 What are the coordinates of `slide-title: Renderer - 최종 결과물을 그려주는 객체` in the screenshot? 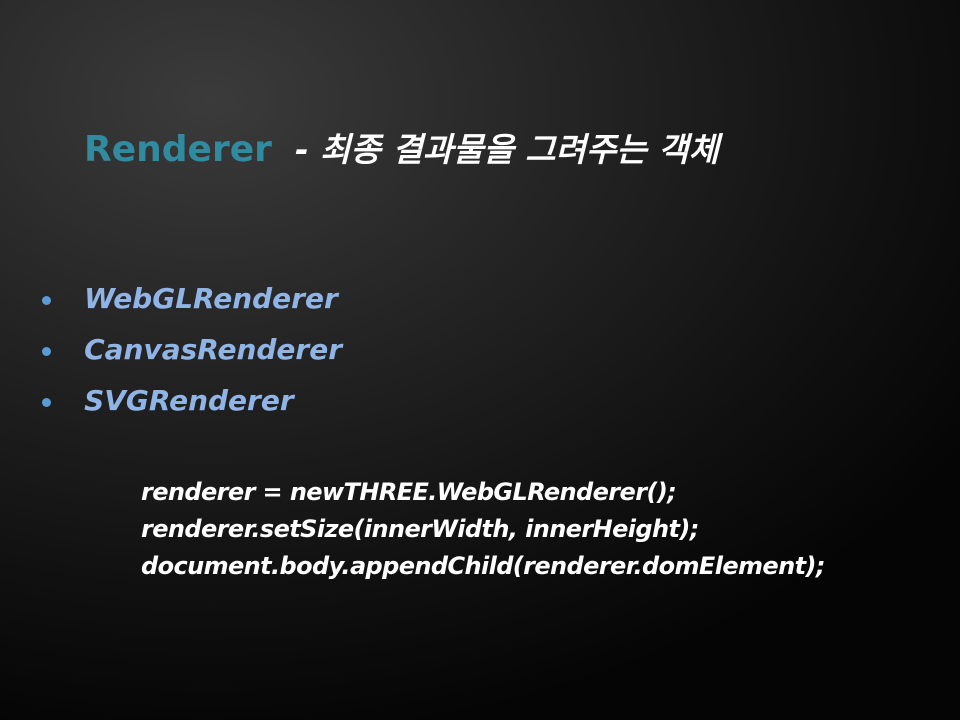 It's located at (401, 150).